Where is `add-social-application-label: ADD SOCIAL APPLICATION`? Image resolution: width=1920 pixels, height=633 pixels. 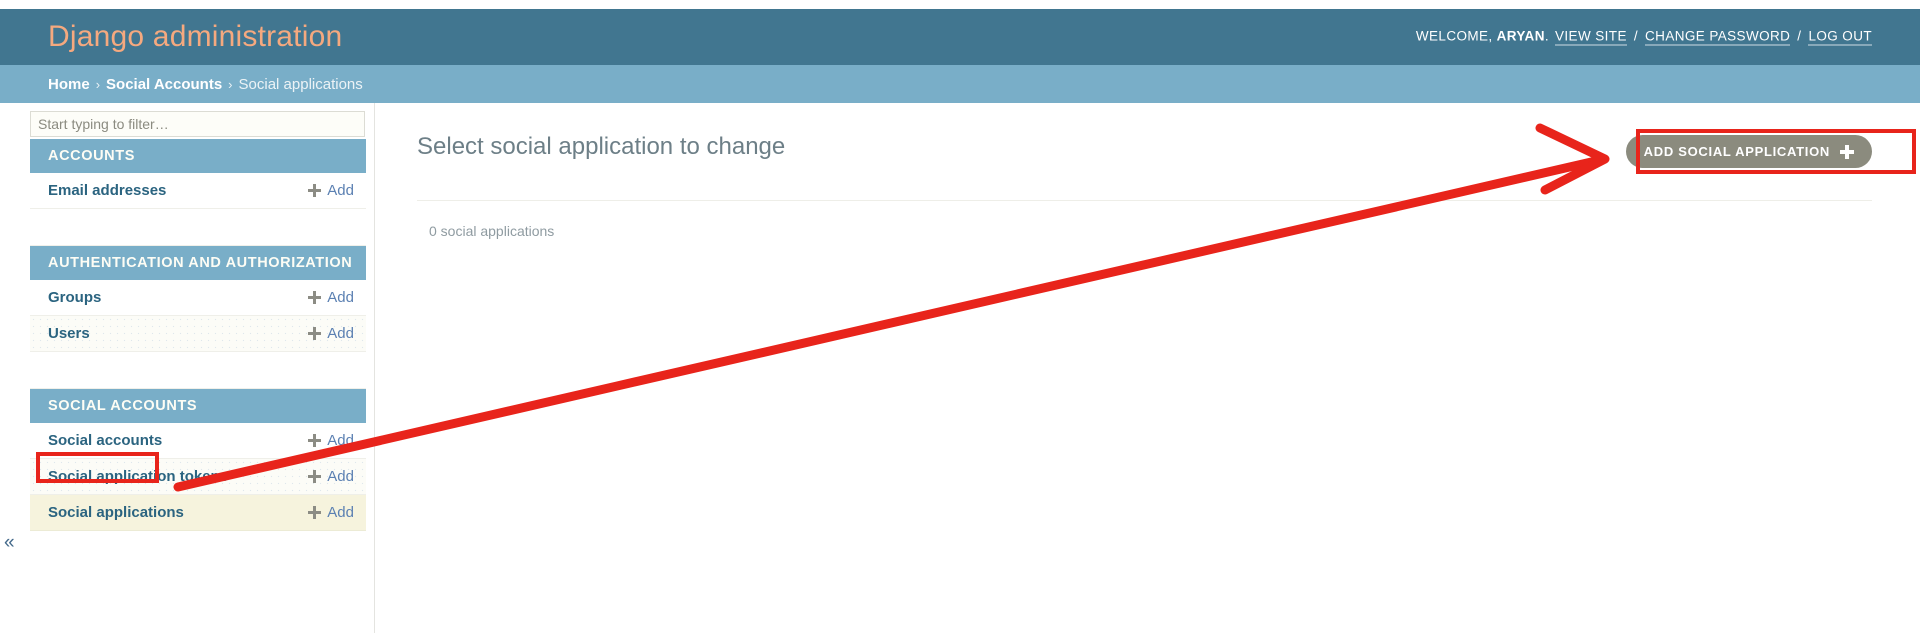
add-social-application-label: ADD SOCIAL APPLICATION is located at coordinates (1736, 151).